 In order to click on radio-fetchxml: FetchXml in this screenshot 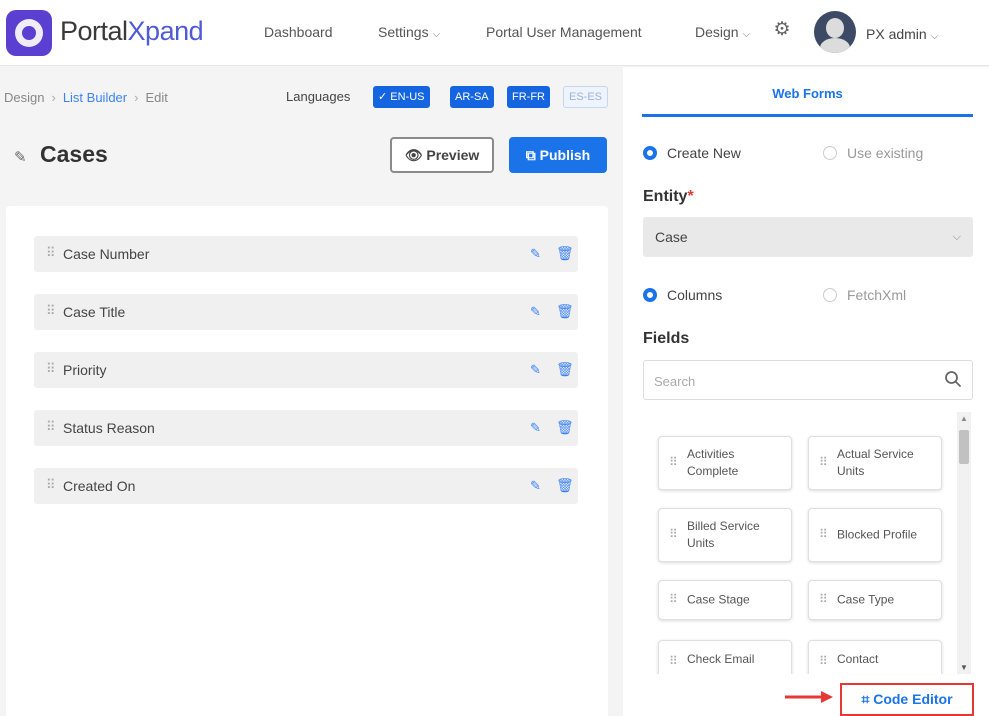, I will do `click(864, 295)`.